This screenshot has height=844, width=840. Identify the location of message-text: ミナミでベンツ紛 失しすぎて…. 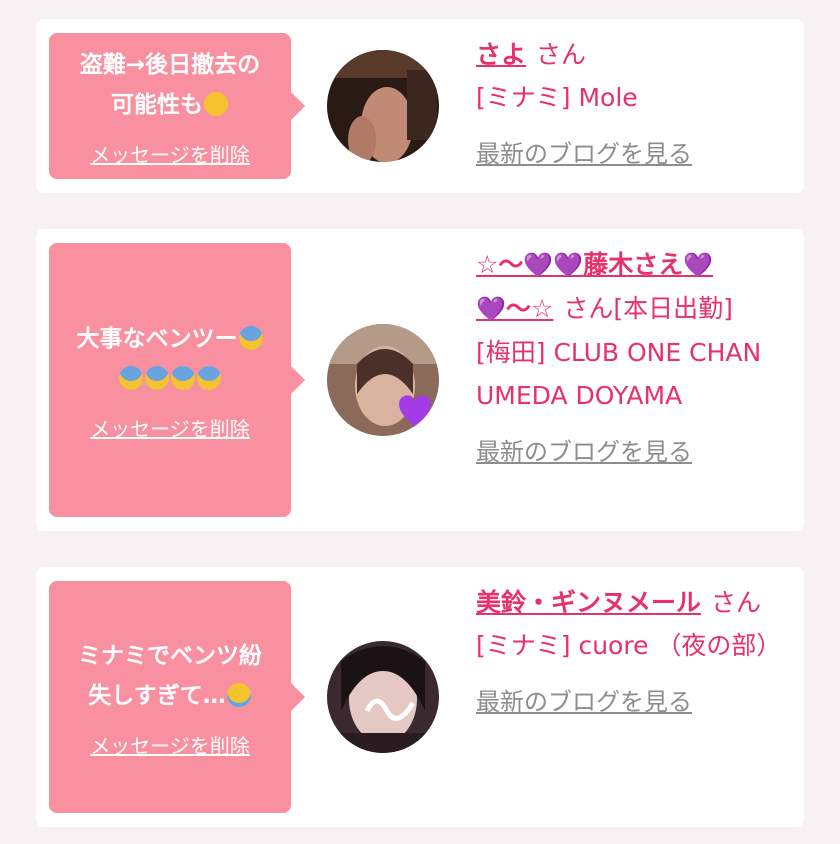
(170, 675).